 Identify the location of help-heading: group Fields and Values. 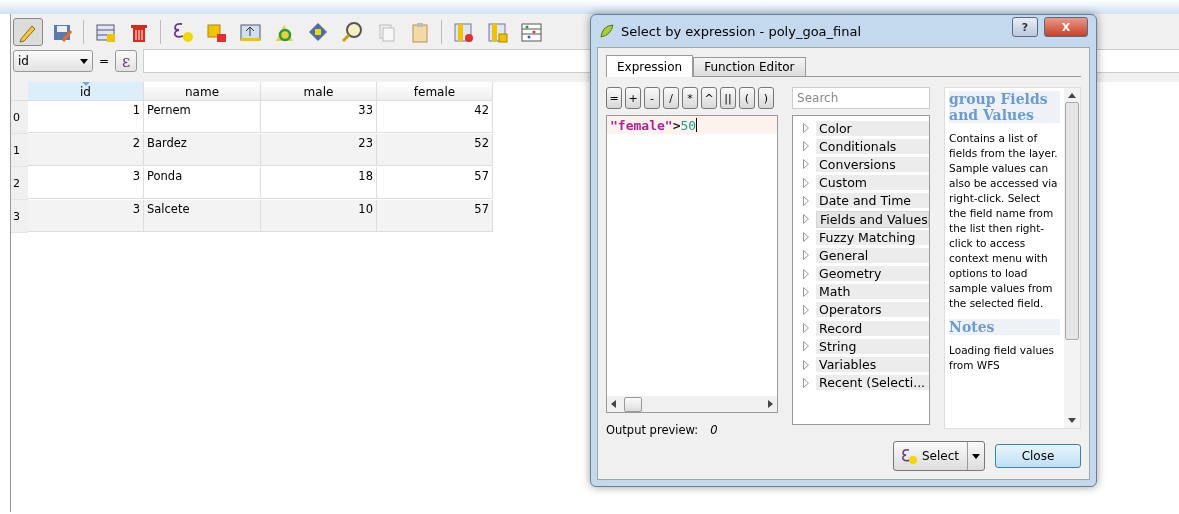
(1004, 107).